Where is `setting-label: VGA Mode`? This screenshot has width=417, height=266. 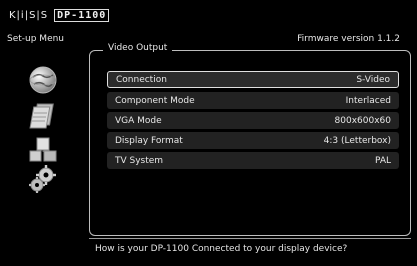 setting-label: VGA Mode is located at coordinates (138, 120).